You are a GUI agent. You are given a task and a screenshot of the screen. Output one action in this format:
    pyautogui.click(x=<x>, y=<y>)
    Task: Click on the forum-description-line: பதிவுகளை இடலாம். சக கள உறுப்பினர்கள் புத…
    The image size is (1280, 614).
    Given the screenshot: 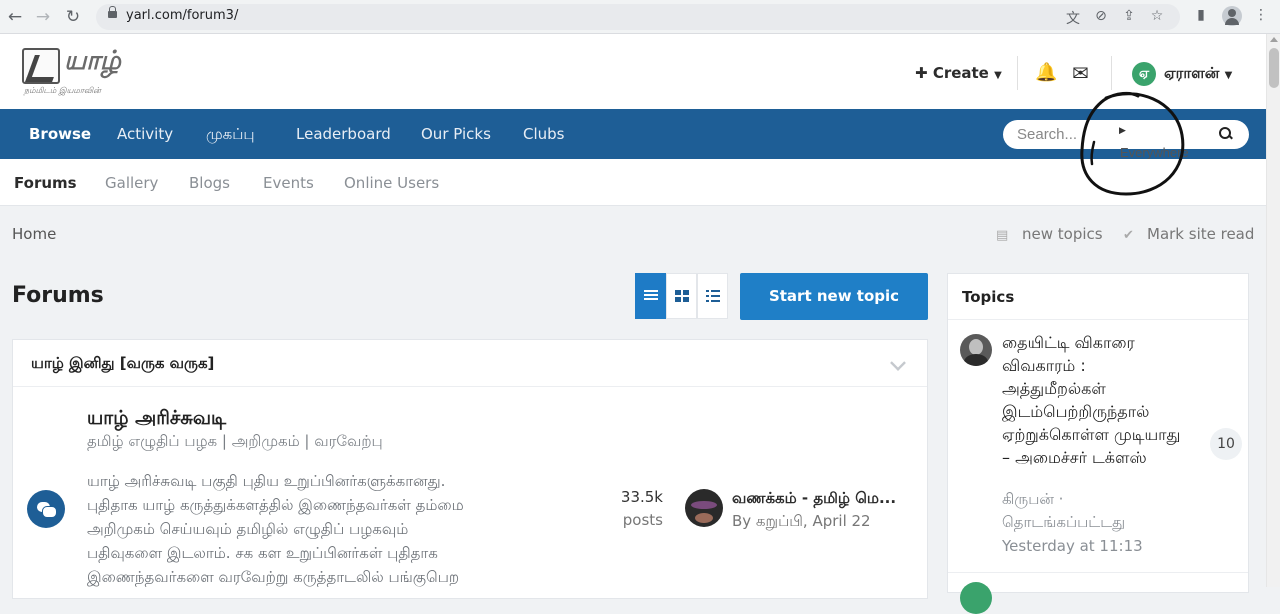 What is the action you would take?
    pyautogui.click(x=262, y=553)
    